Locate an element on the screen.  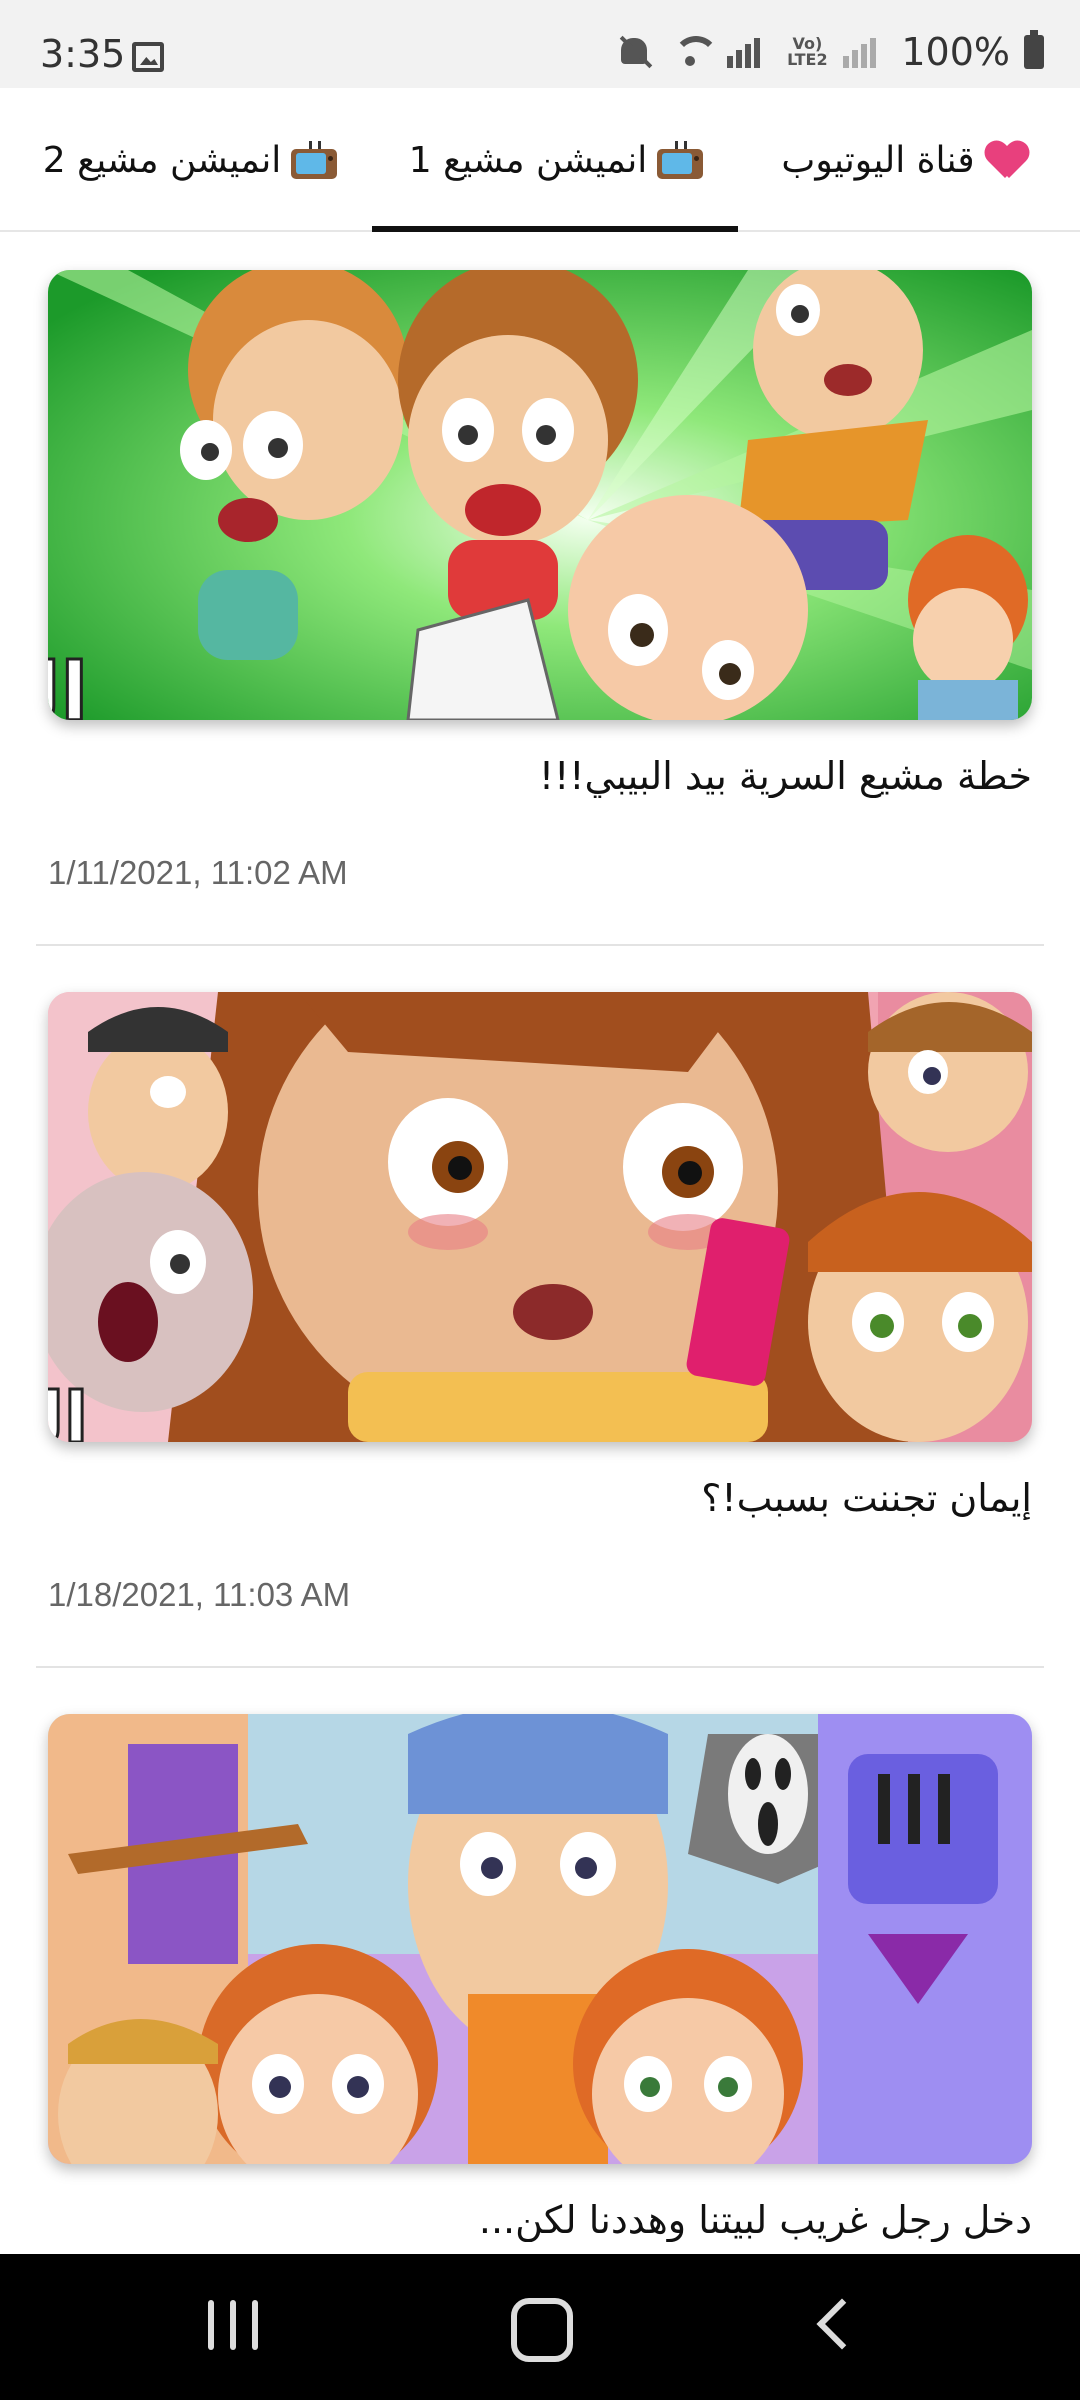
status-icons: Vo) LTE2 100% is located at coordinates (829, 52).